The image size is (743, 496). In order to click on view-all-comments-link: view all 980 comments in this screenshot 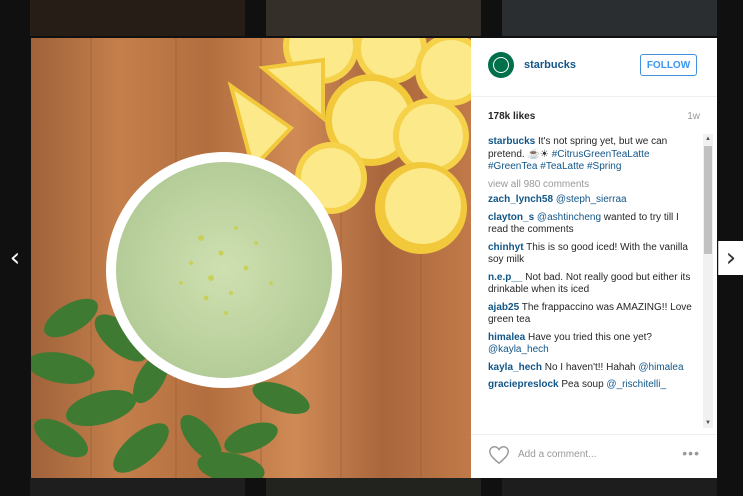, I will do `click(594, 185)`.